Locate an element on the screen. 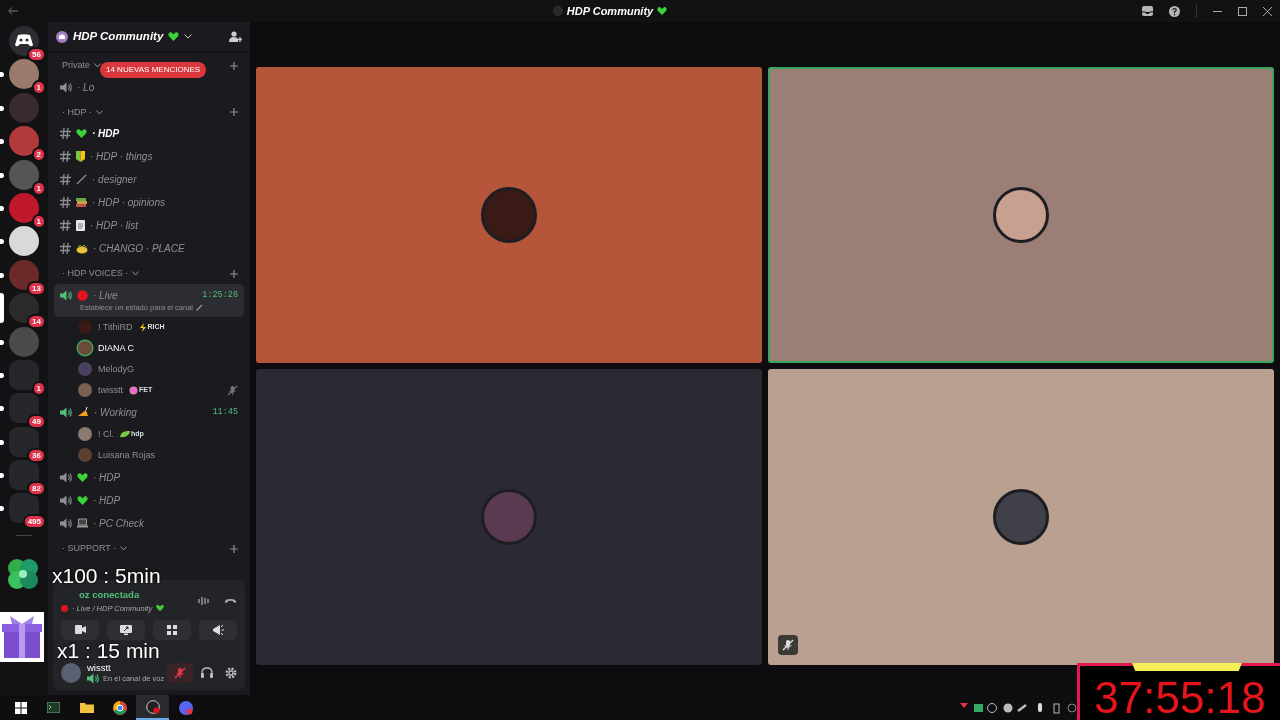  channel-name: · Lo is located at coordinates (86, 87).